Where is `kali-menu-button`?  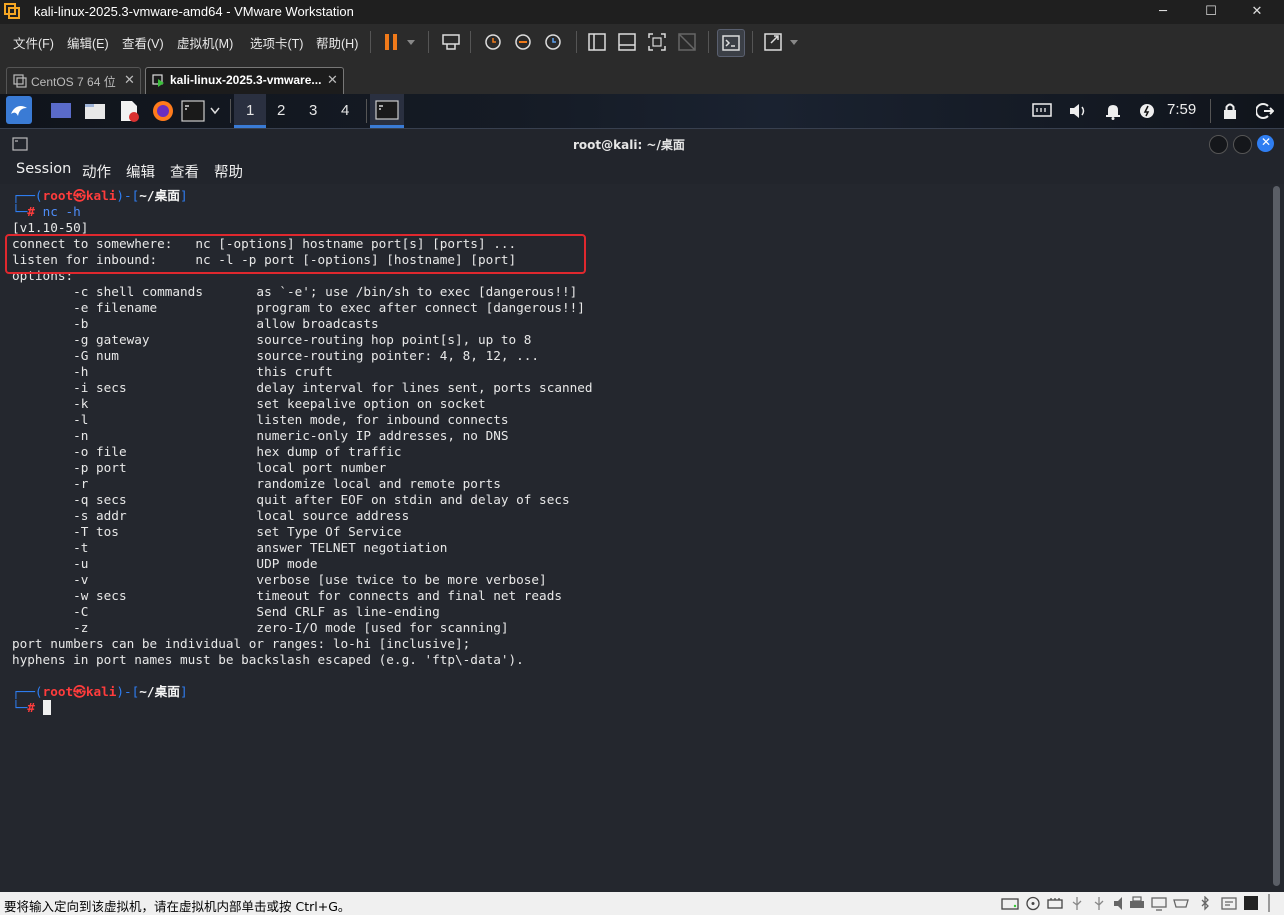 kali-menu-button is located at coordinates (19, 110).